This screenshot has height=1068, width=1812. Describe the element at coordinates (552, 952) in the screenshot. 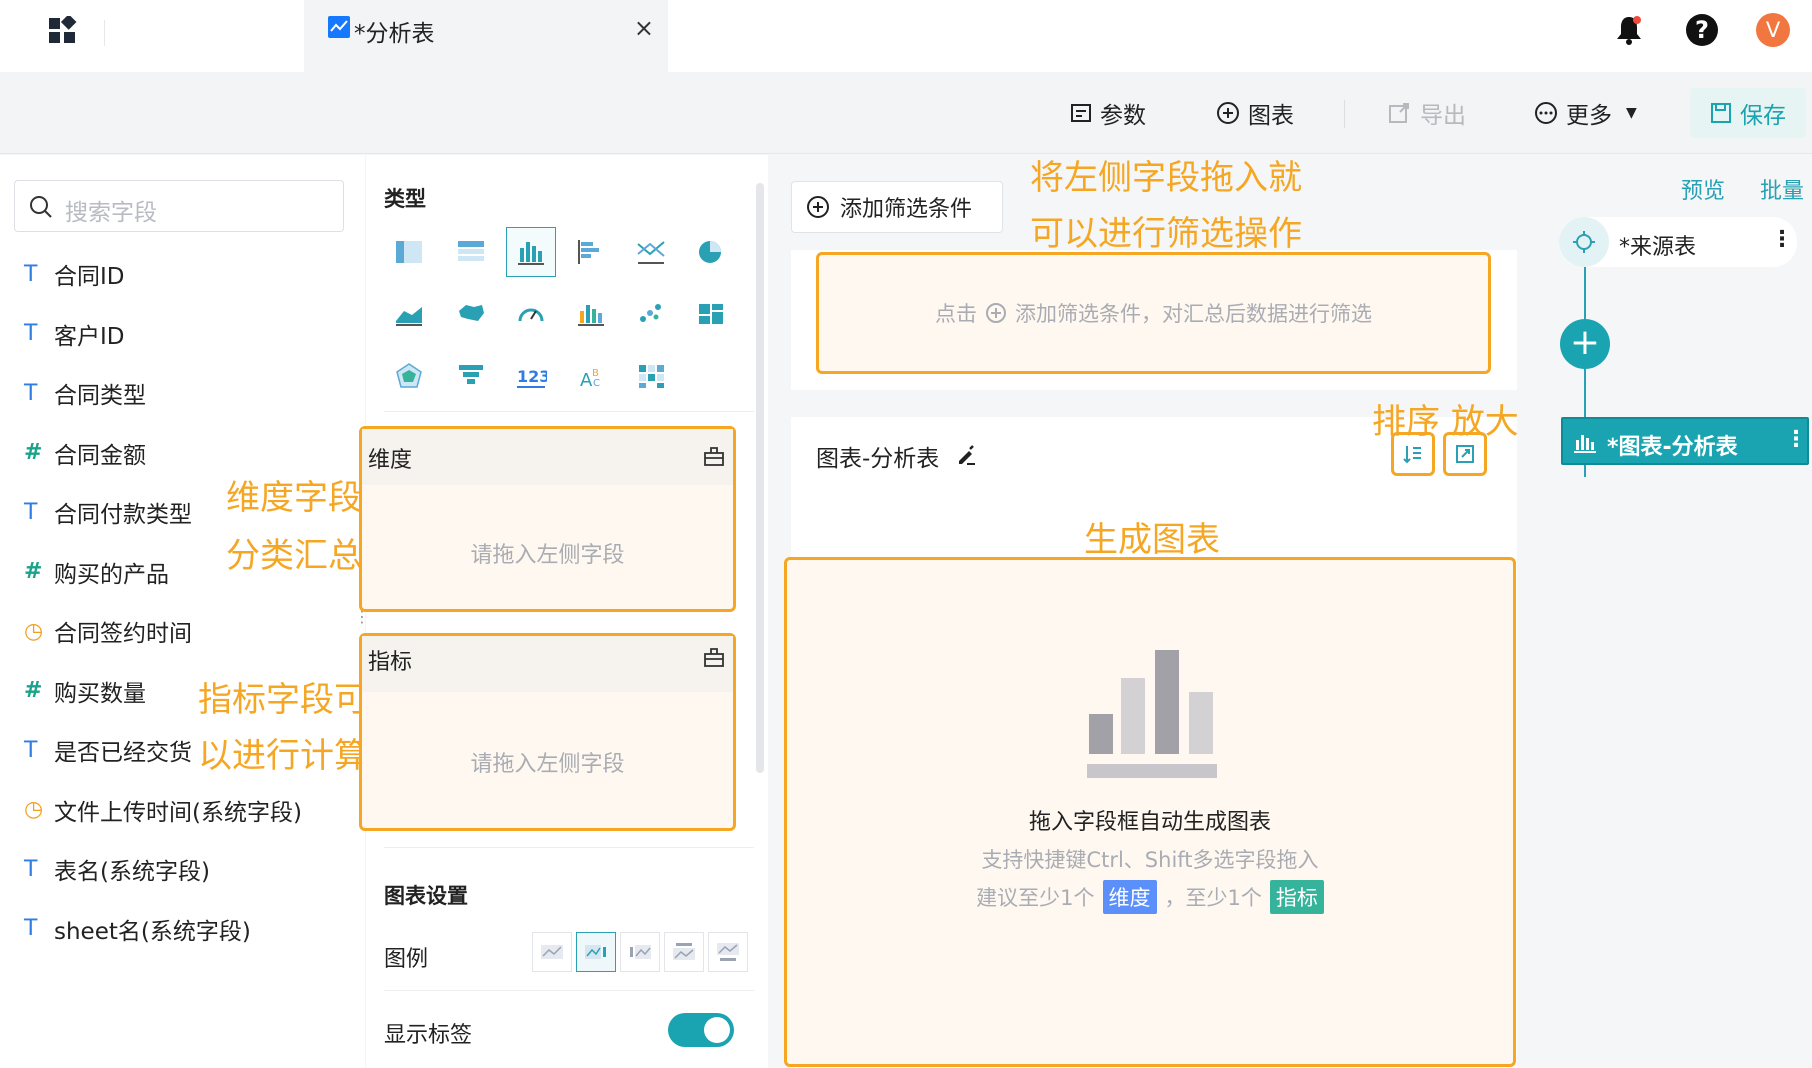

I see `legend-none-option` at that location.